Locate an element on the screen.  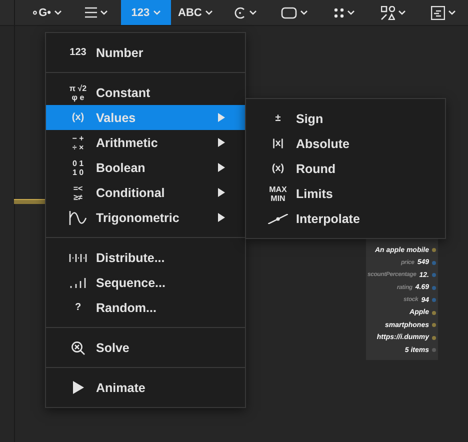
rectangle-icon is located at coordinates (289, 12).